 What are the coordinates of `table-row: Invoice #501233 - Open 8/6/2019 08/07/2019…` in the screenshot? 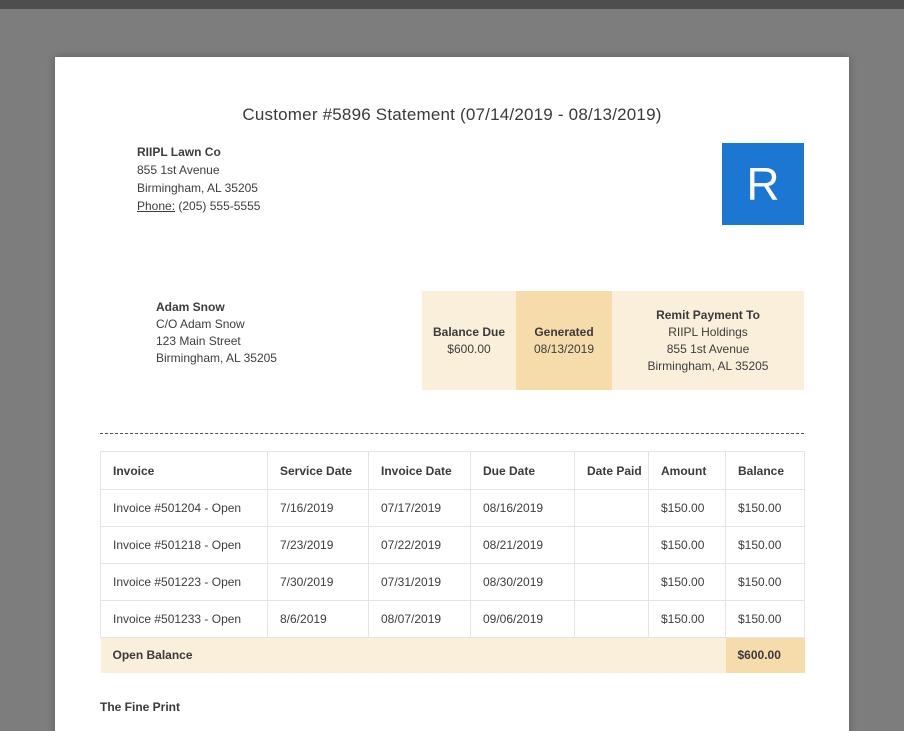 It's located at (452, 619).